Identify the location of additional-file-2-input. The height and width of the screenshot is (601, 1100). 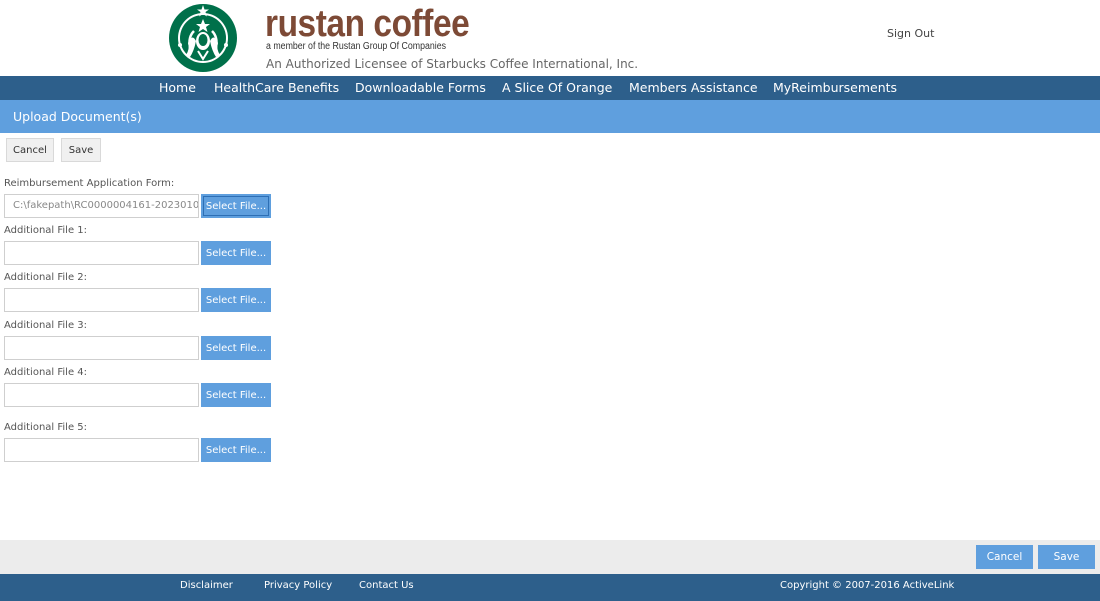
(101, 300).